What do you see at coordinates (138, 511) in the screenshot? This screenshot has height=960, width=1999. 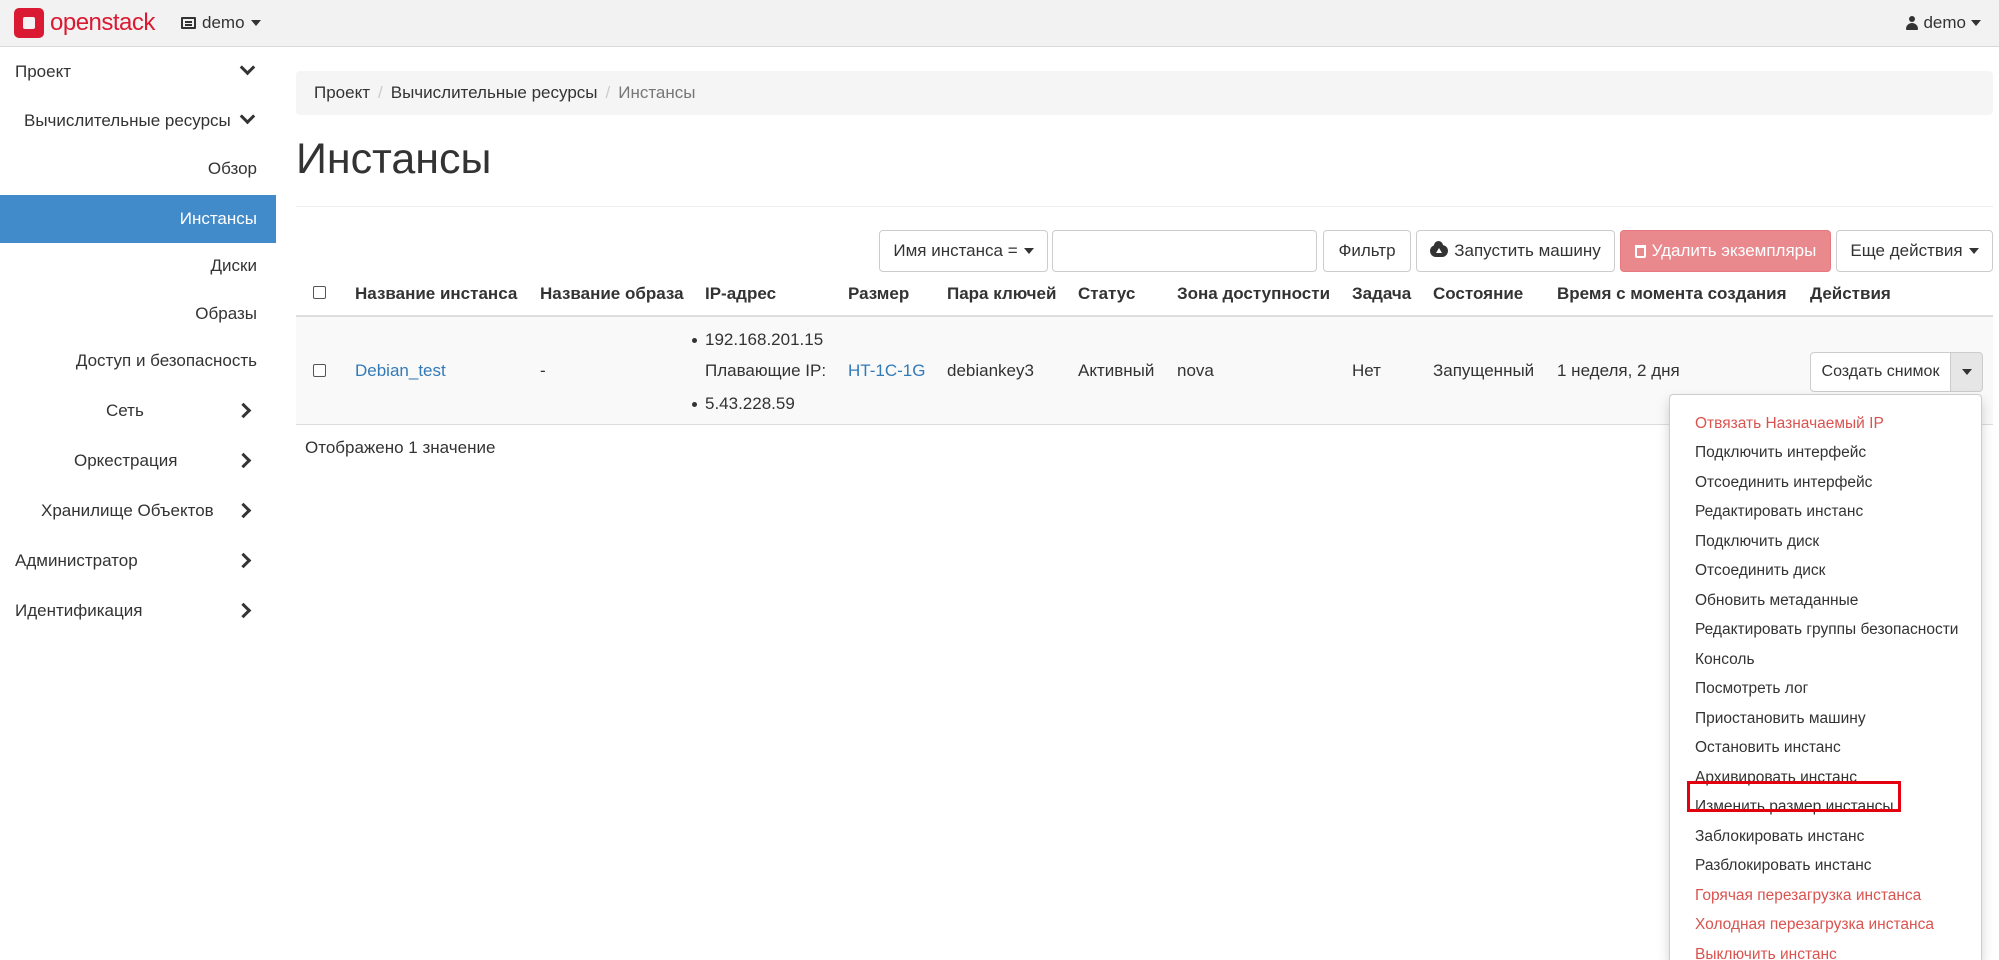 I see `sidebar-item-object-store: Хранилище Объектов` at bounding box center [138, 511].